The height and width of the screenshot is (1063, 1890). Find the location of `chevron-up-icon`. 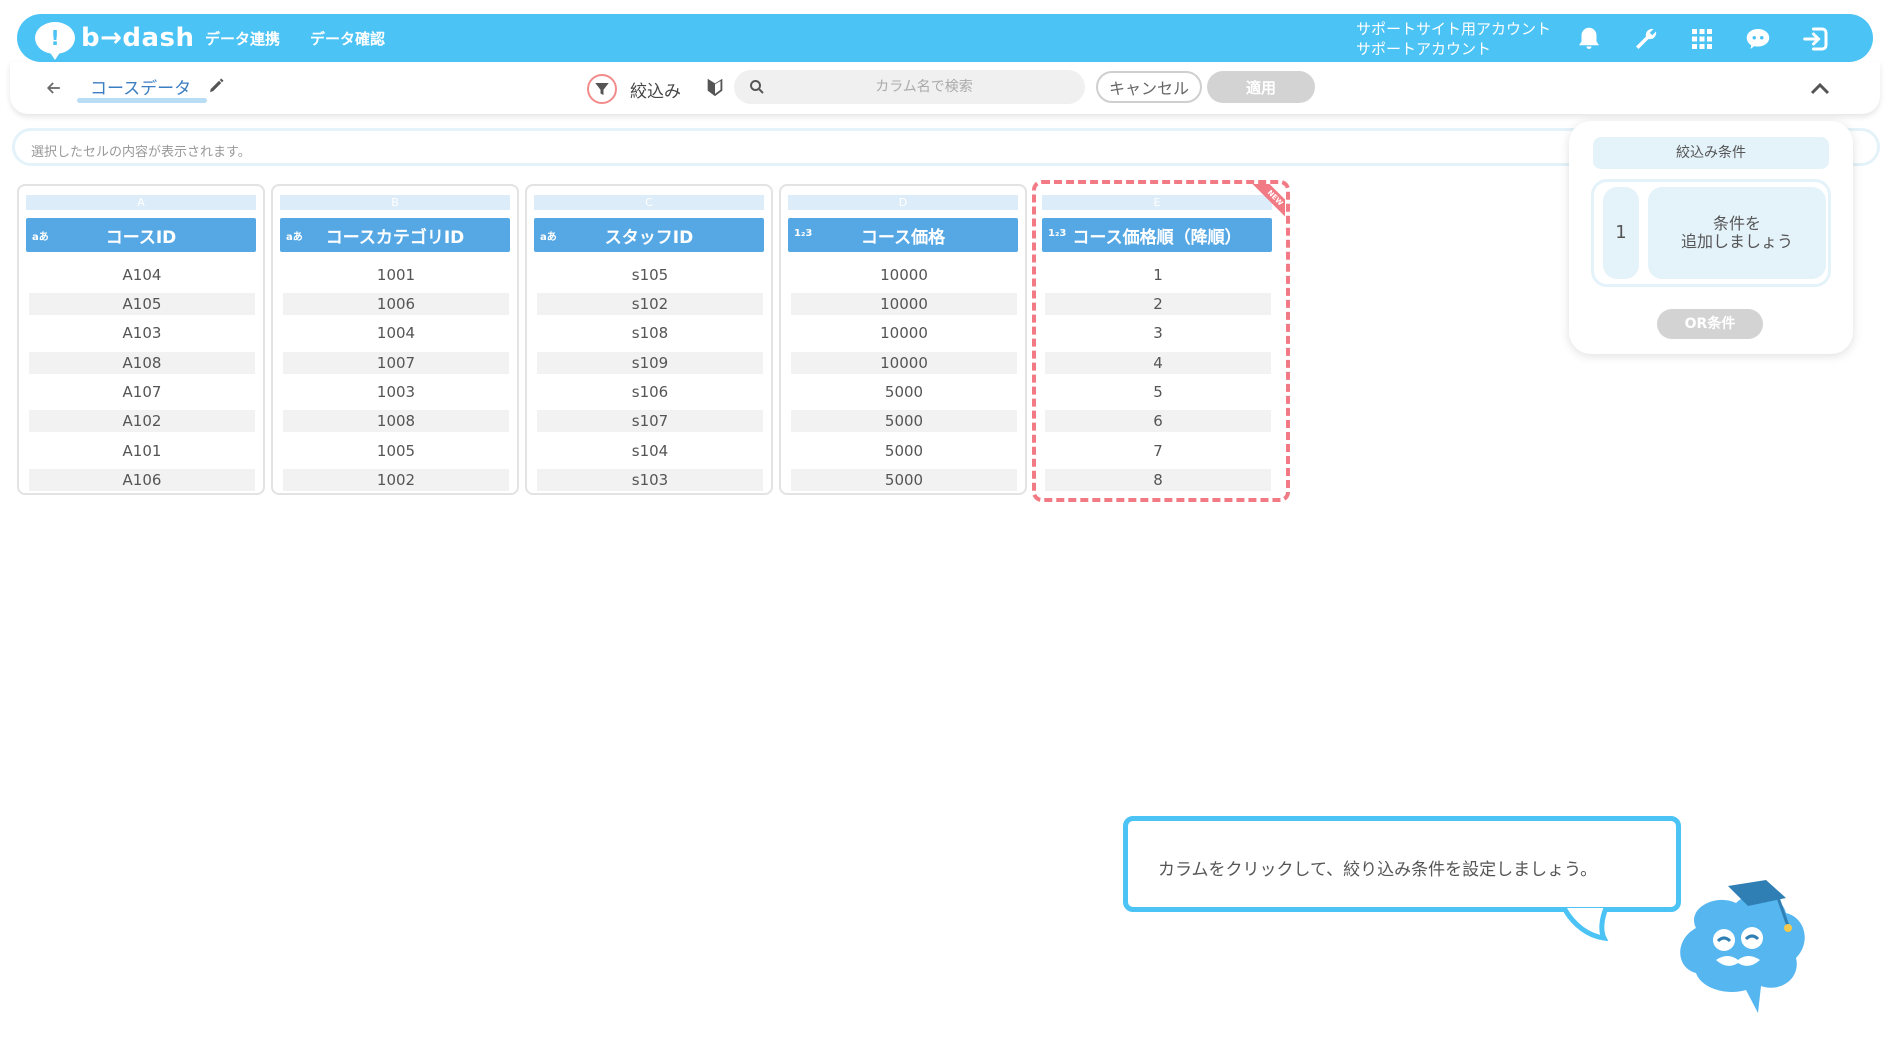

chevron-up-icon is located at coordinates (1820, 88).